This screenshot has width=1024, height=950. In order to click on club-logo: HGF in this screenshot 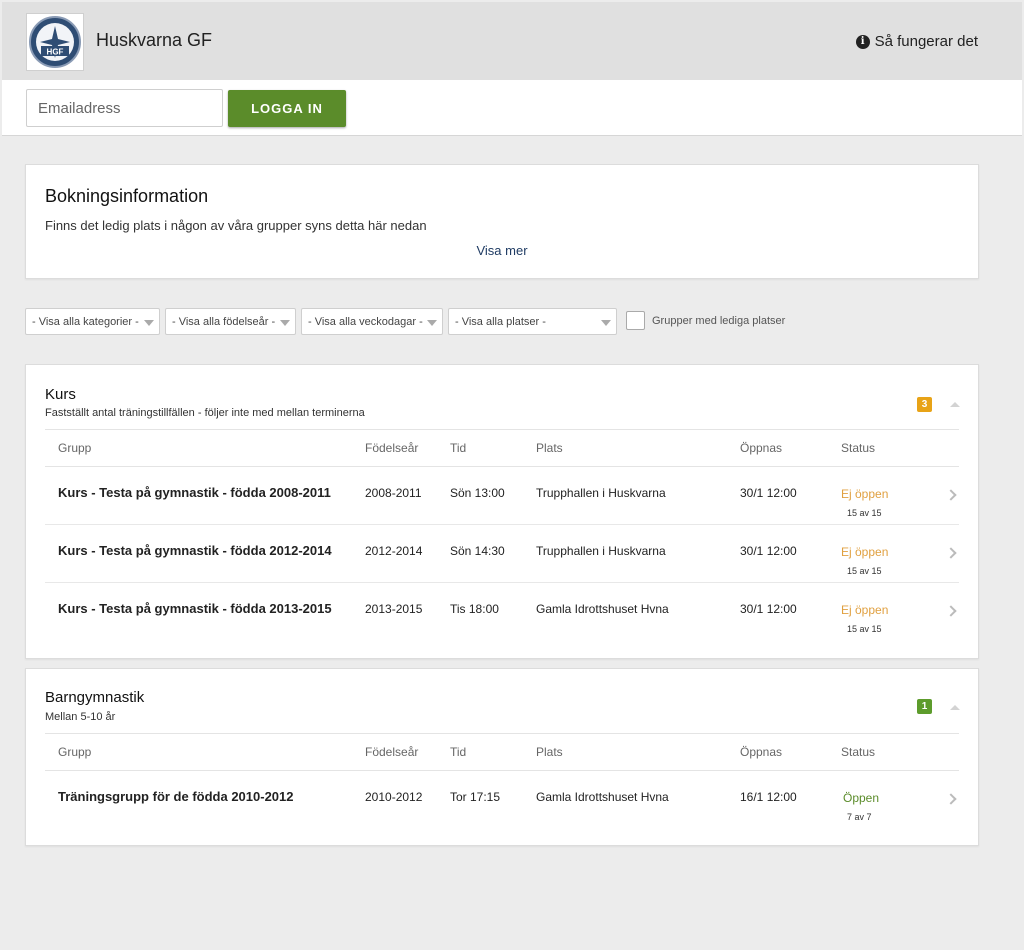, I will do `click(55, 42)`.